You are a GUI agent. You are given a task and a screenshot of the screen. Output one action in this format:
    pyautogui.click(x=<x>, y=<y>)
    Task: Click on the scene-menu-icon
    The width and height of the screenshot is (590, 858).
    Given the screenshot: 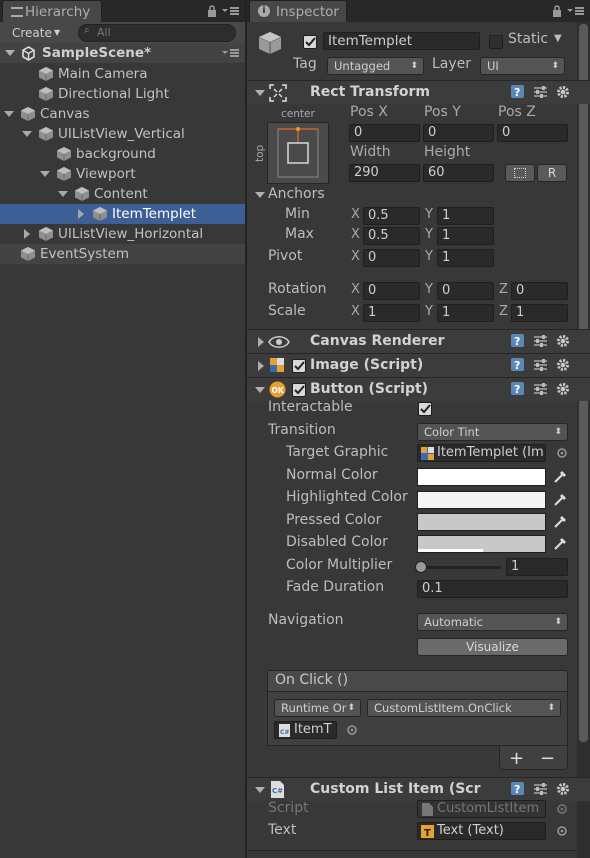 What is the action you would take?
    pyautogui.click(x=231, y=53)
    